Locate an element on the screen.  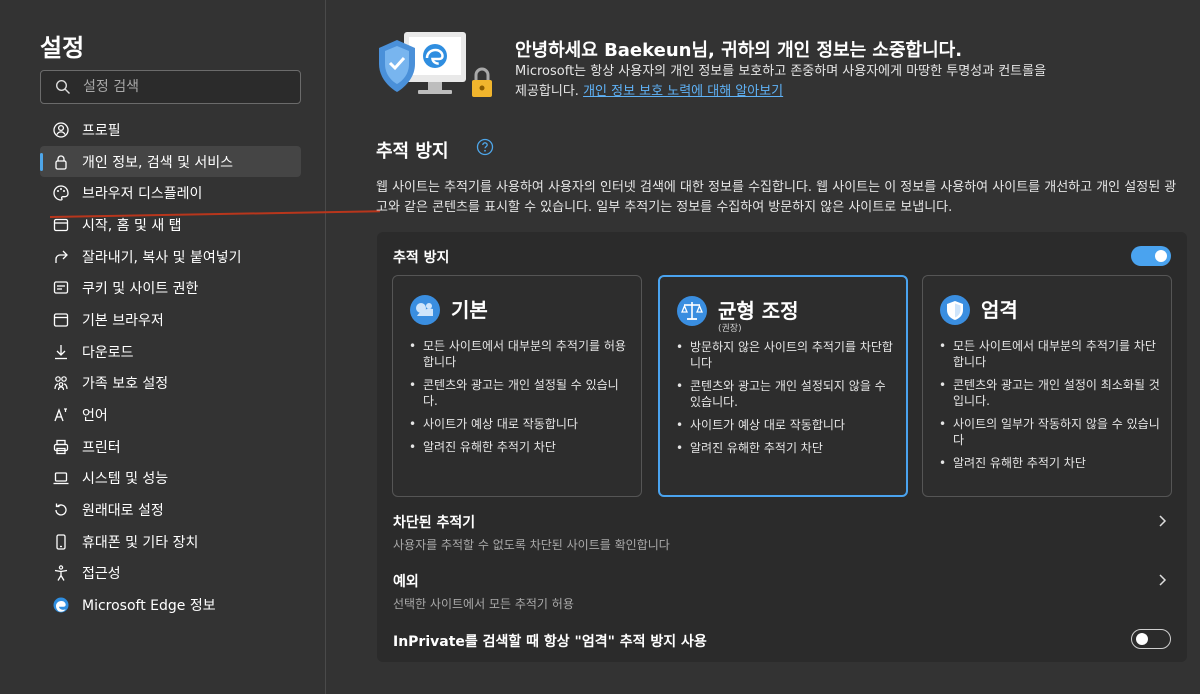
lock-icon is located at coordinates (61, 162).